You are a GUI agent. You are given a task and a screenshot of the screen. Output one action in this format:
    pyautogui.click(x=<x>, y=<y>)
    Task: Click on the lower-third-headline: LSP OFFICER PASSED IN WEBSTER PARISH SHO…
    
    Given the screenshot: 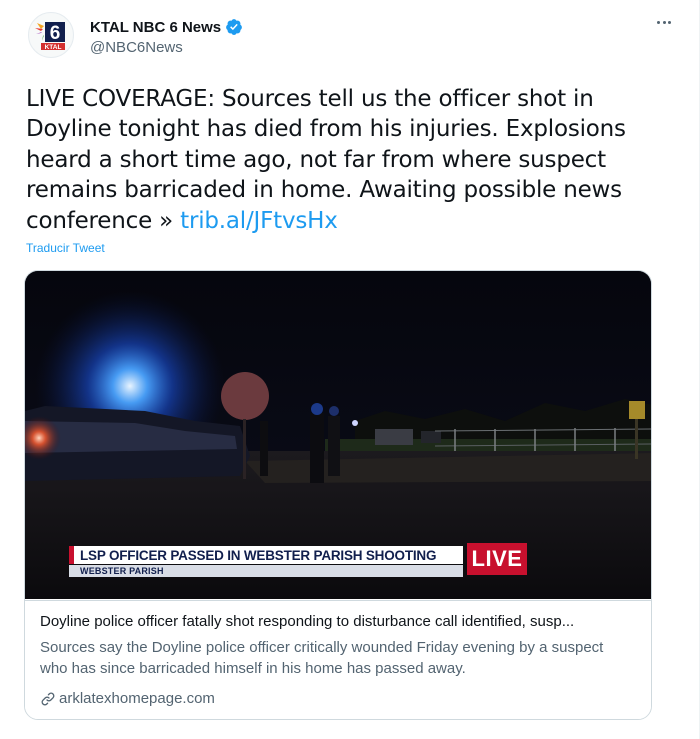 What is the action you would take?
    pyautogui.click(x=258, y=555)
    